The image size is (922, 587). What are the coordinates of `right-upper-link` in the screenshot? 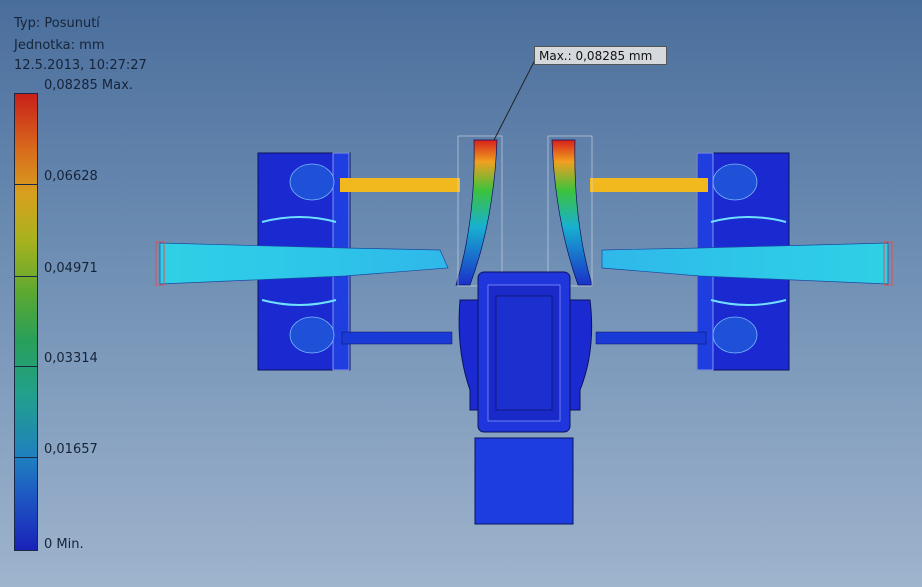 It's located at (649, 185).